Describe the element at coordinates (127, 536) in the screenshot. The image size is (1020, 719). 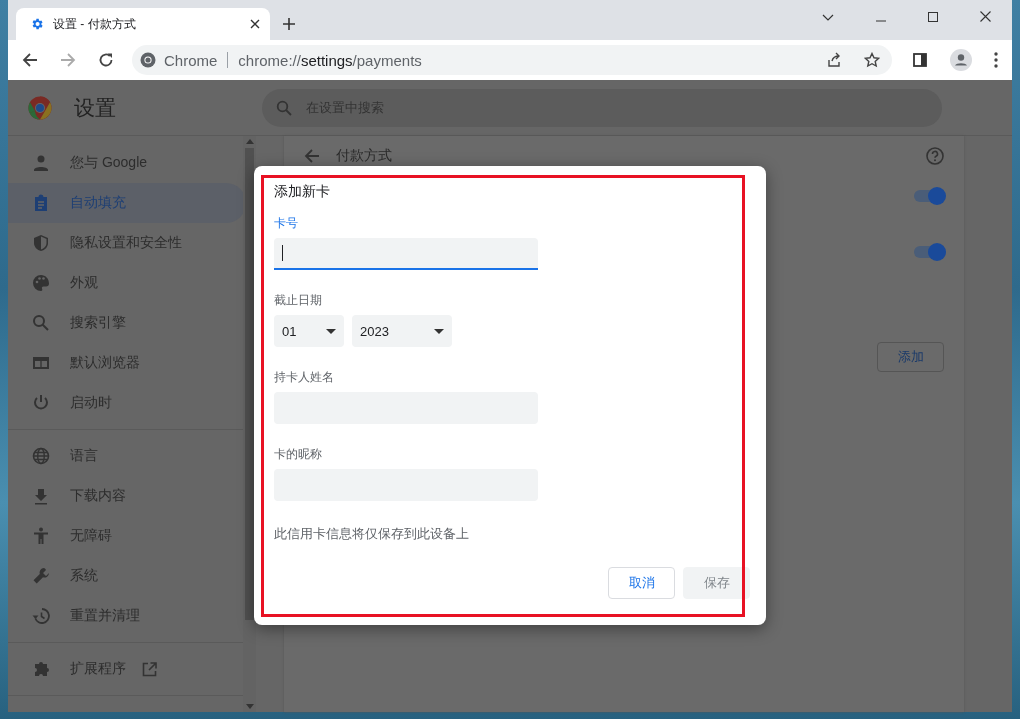
I see `sidebar-item: 无障碍` at that location.